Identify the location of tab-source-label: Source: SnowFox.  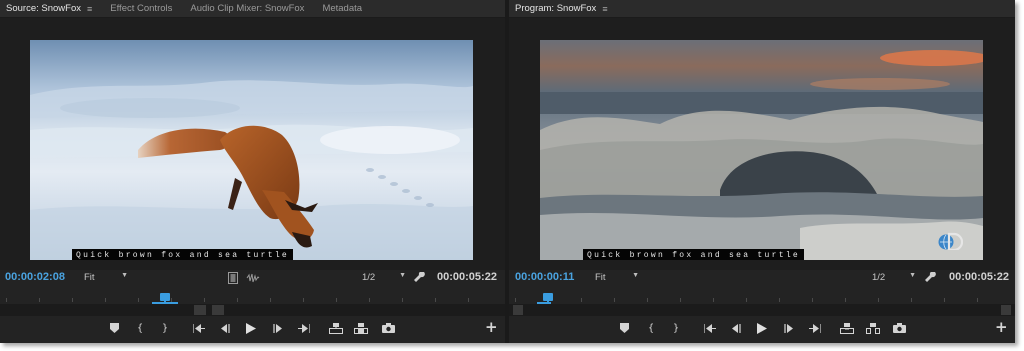
(43, 8).